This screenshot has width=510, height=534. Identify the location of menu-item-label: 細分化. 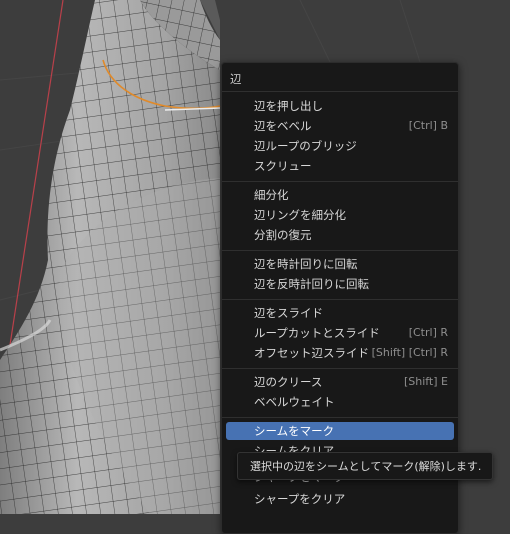
(271, 195).